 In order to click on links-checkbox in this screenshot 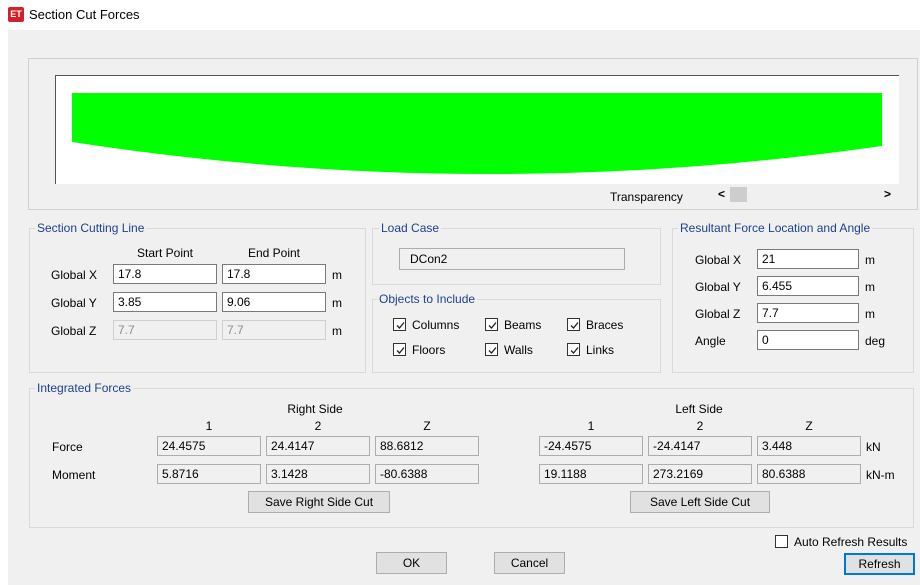, I will do `click(573, 349)`.